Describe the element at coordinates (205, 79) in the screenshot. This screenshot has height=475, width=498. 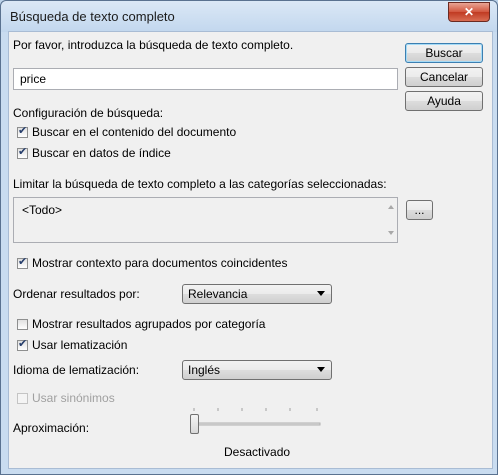
I see `search-input: price` at that location.